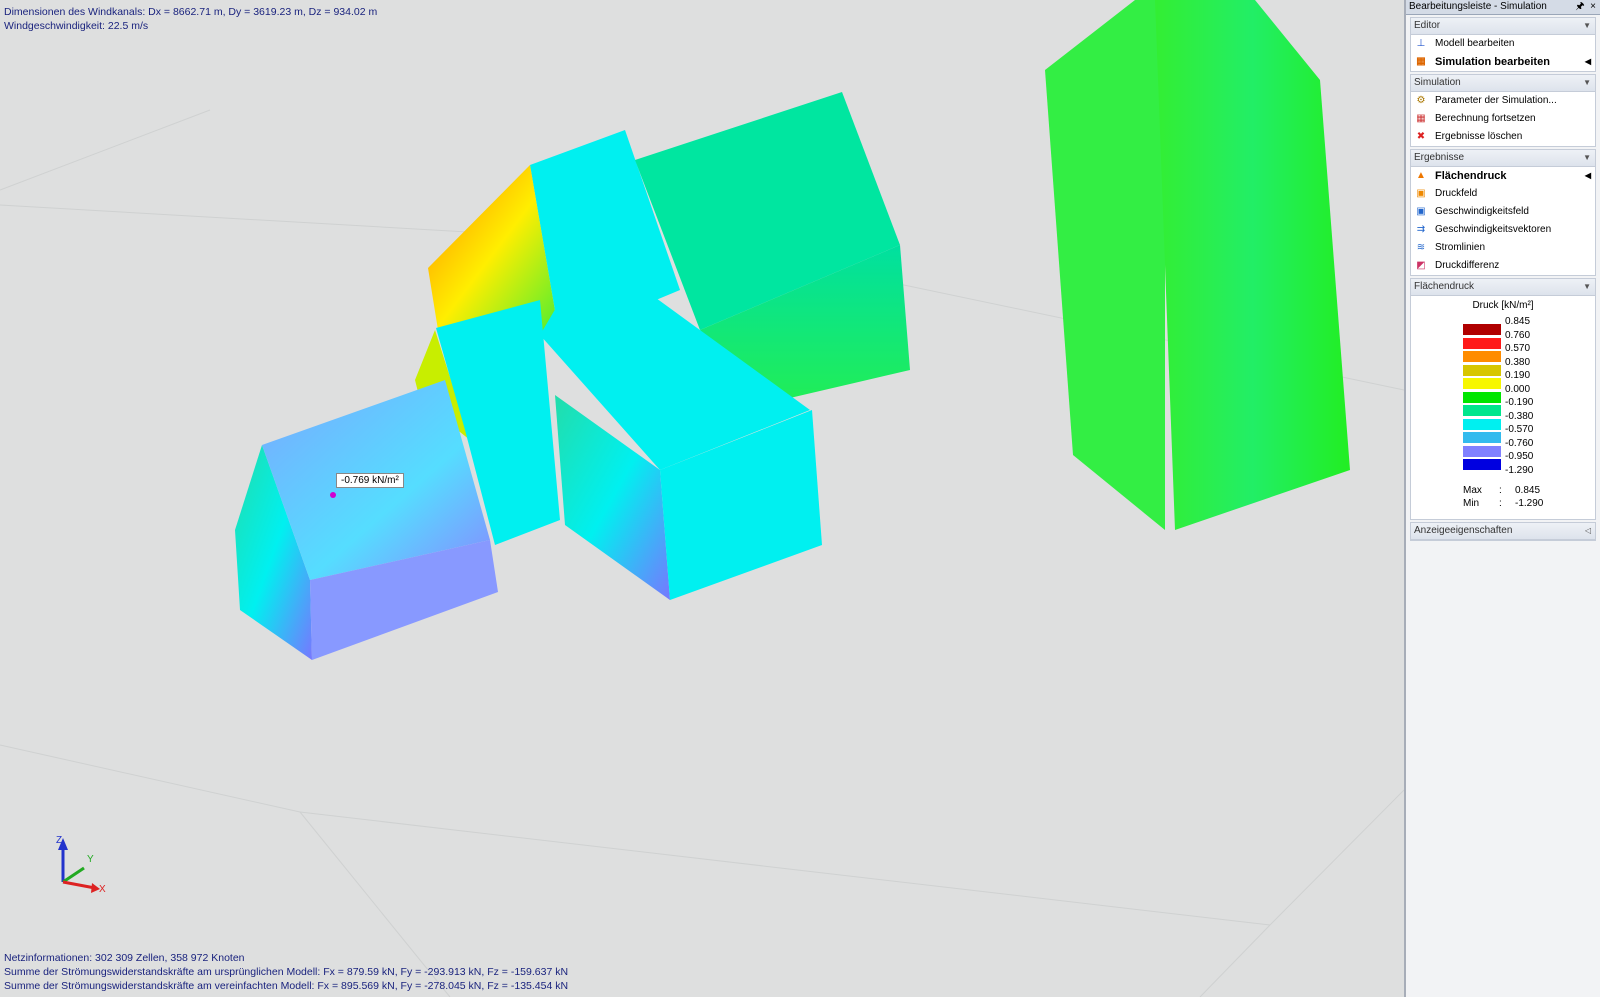  What do you see at coordinates (1421, 118) in the screenshot?
I see `grid-calc-icon: ▦` at bounding box center [1421, 118].